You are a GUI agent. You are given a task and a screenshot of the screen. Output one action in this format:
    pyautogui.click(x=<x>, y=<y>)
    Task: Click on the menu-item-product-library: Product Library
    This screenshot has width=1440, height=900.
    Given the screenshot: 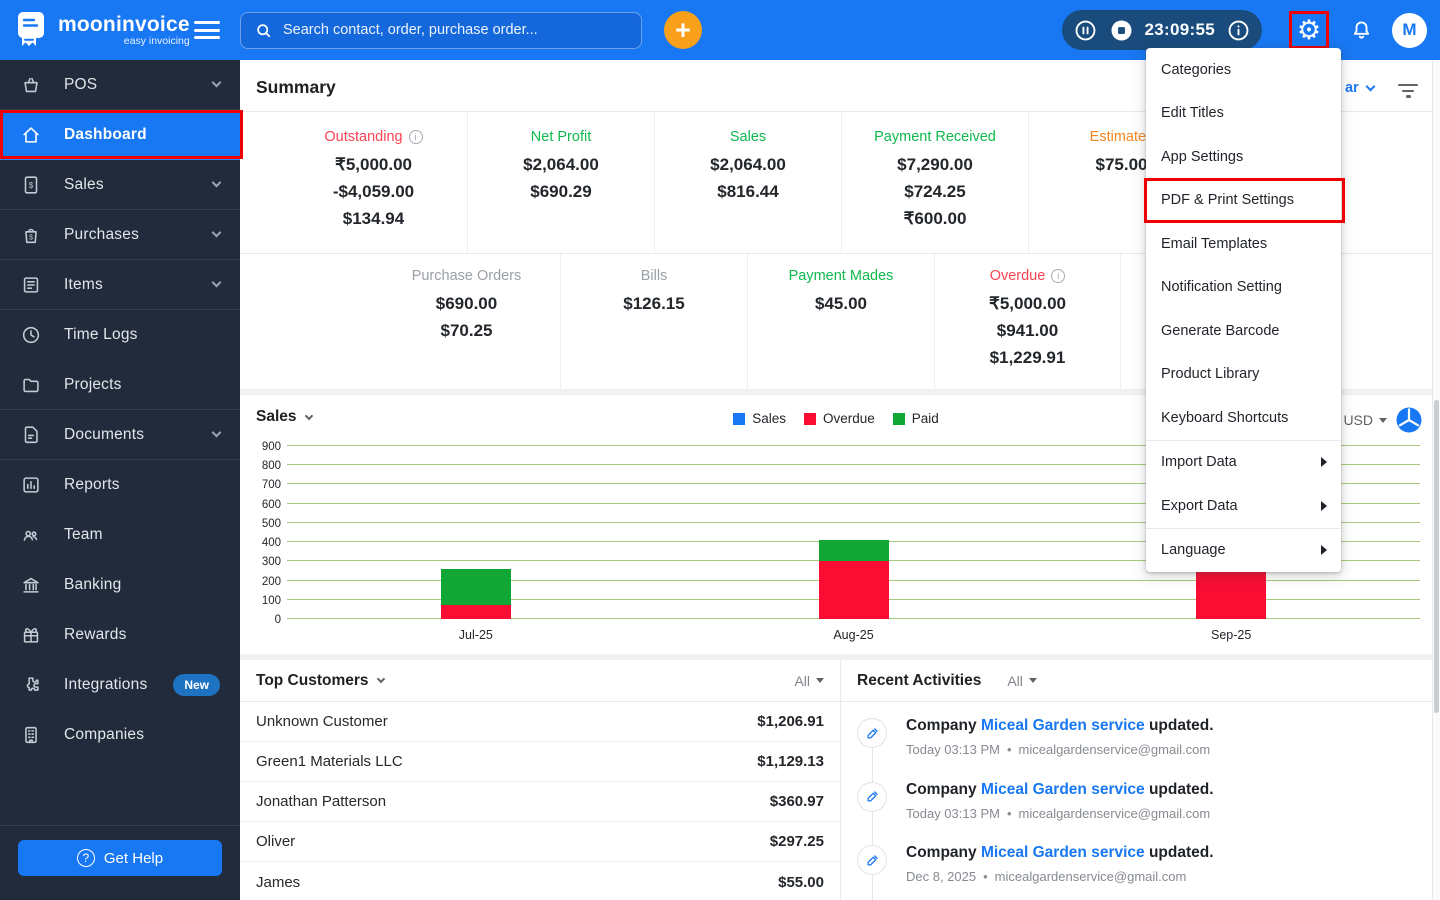 What is the action you would take?
    pyautogui.click(x=1243, y=375)
    